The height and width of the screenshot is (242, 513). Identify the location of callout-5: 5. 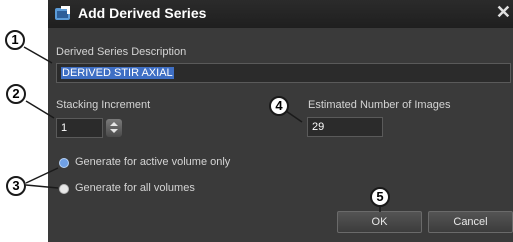
(380, 197).